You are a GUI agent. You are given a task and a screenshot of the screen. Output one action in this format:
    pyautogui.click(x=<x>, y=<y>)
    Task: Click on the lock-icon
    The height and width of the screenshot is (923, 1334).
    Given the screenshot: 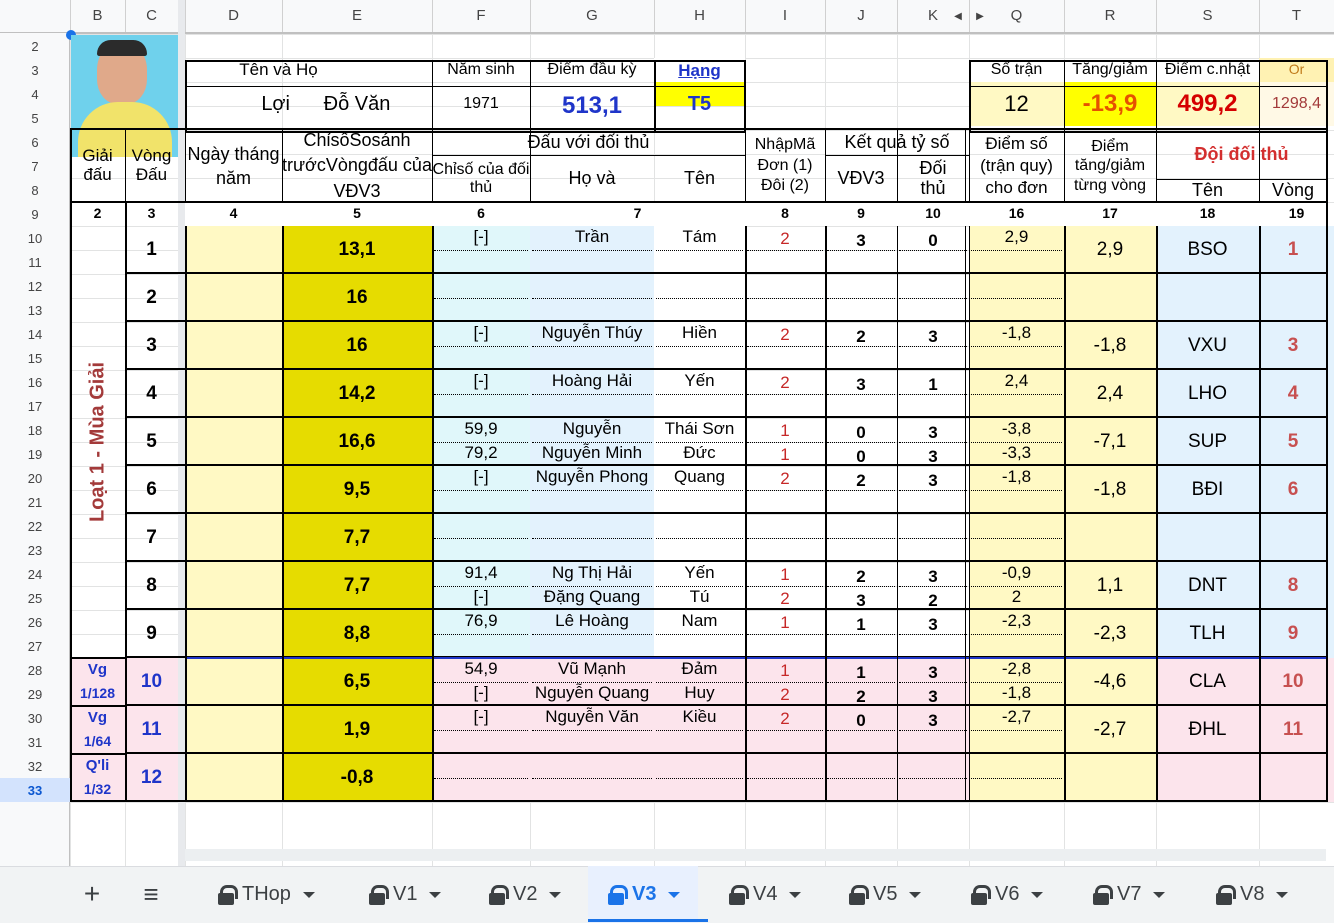 What is the action you would take?
    pyautogui.click(x=618, y=894)
    